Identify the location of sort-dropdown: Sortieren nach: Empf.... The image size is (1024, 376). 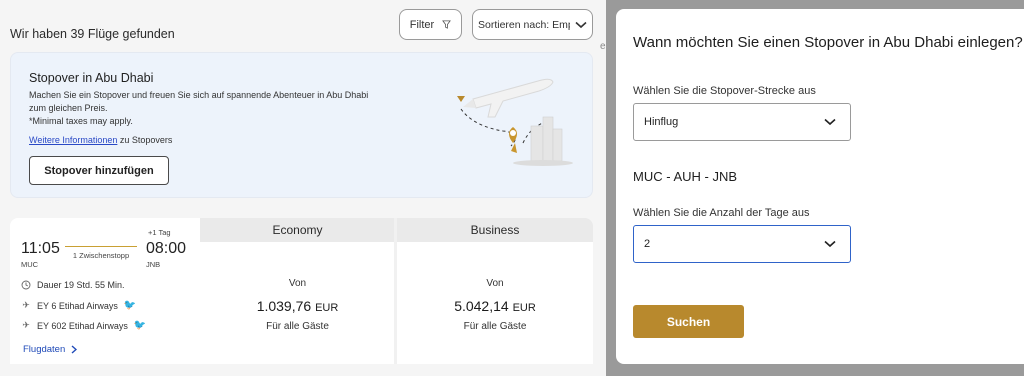
(532, 24).